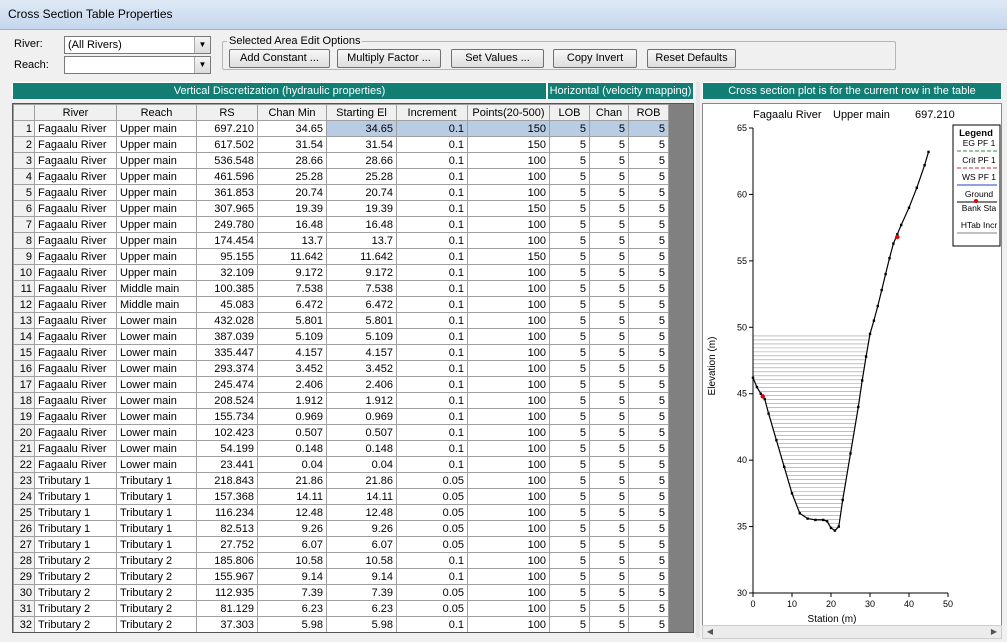  What do you see at coordinates (24, 272) in the screenshot?
I see `row-number: 10` at bounding box center [24, 272].